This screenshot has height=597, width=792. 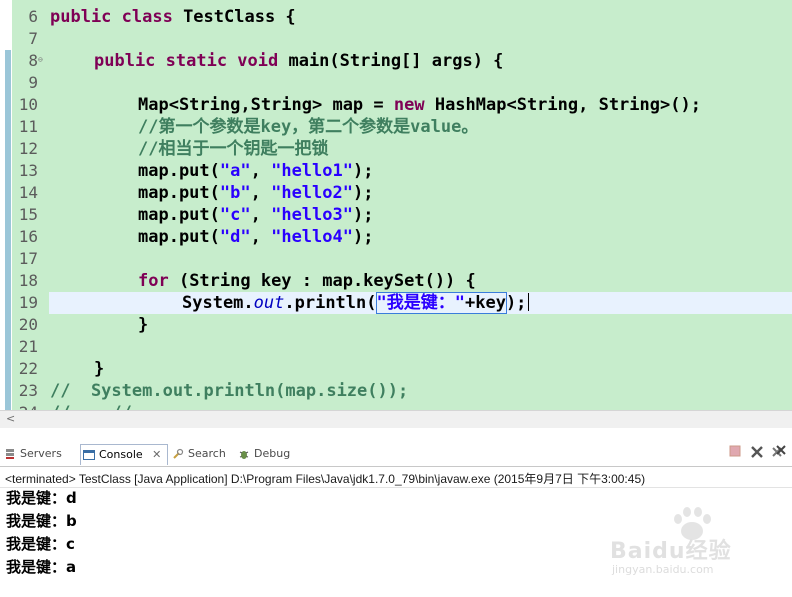 I want to click on comment-text: //第一个参数是key，第二个参数是value。, so click(x=308, y=127).